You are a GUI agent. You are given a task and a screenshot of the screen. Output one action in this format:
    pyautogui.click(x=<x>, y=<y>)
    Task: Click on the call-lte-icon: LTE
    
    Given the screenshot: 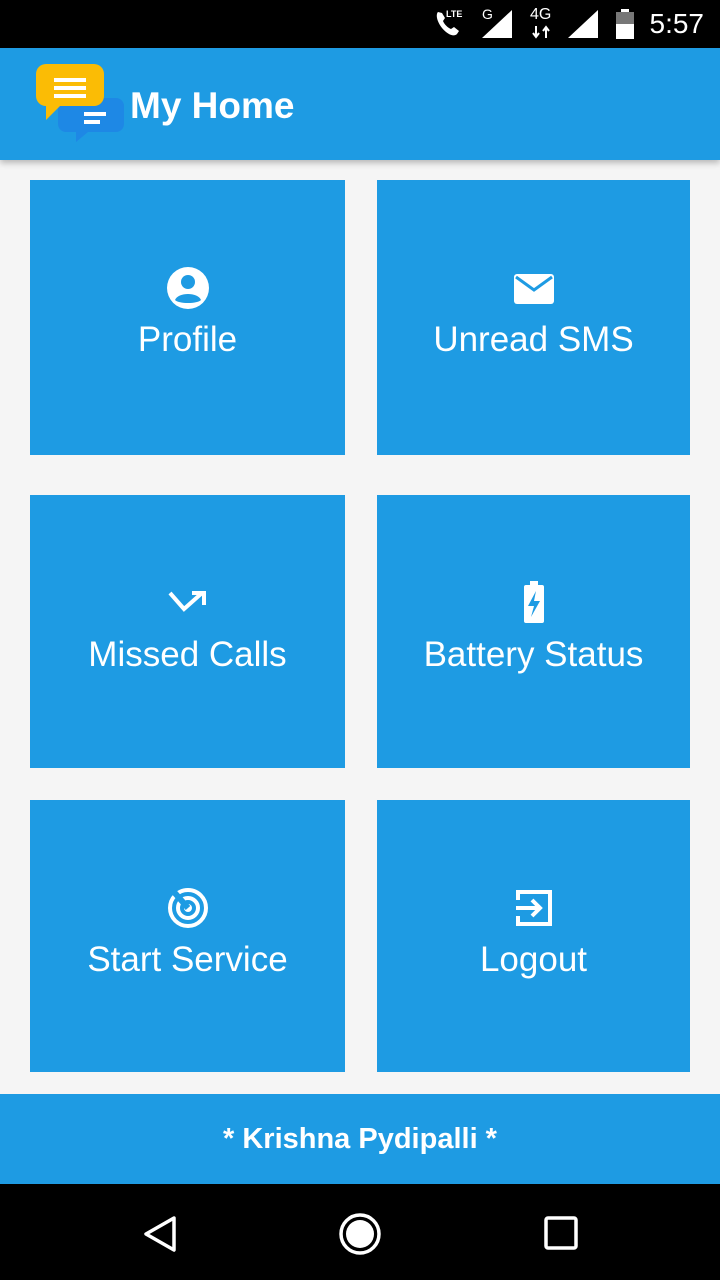 What is the action you would take?
    pyautogui.click(x=449, y=22)
    